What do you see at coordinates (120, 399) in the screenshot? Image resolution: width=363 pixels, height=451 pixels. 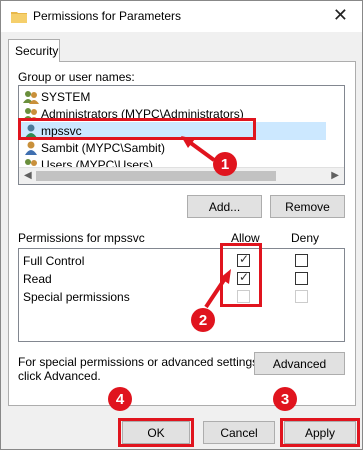 I see `annotation-badge-4: 4` at bounding box center [120, 399].